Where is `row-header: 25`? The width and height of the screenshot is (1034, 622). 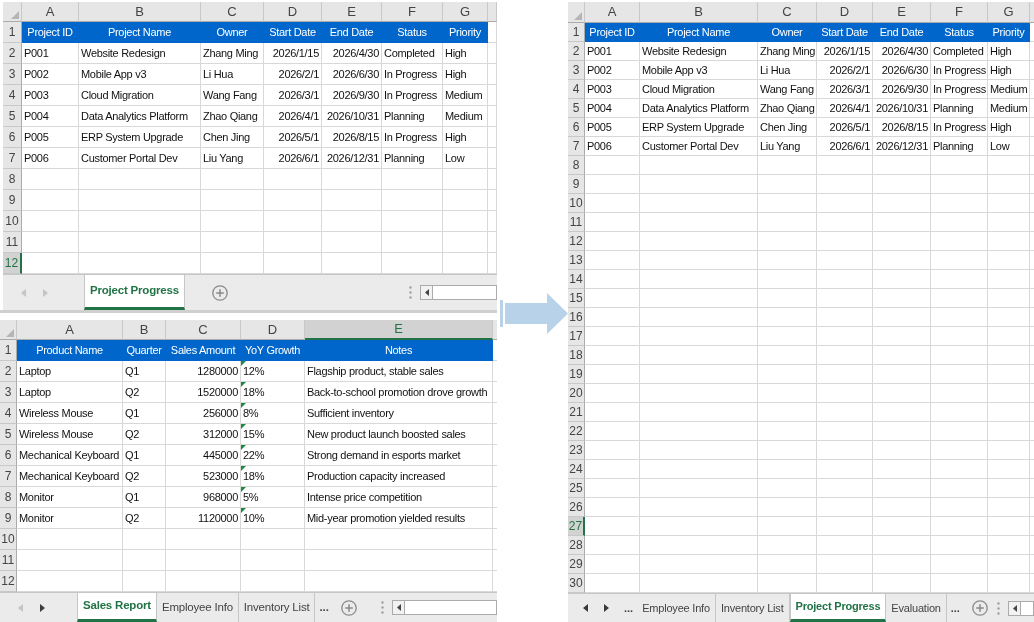 row-header: 25 is located at coordinates (576, 488).